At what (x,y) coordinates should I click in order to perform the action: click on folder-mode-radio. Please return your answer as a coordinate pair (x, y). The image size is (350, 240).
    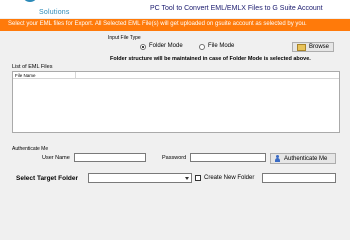
    Looking at the image, I should click on (143, 47).